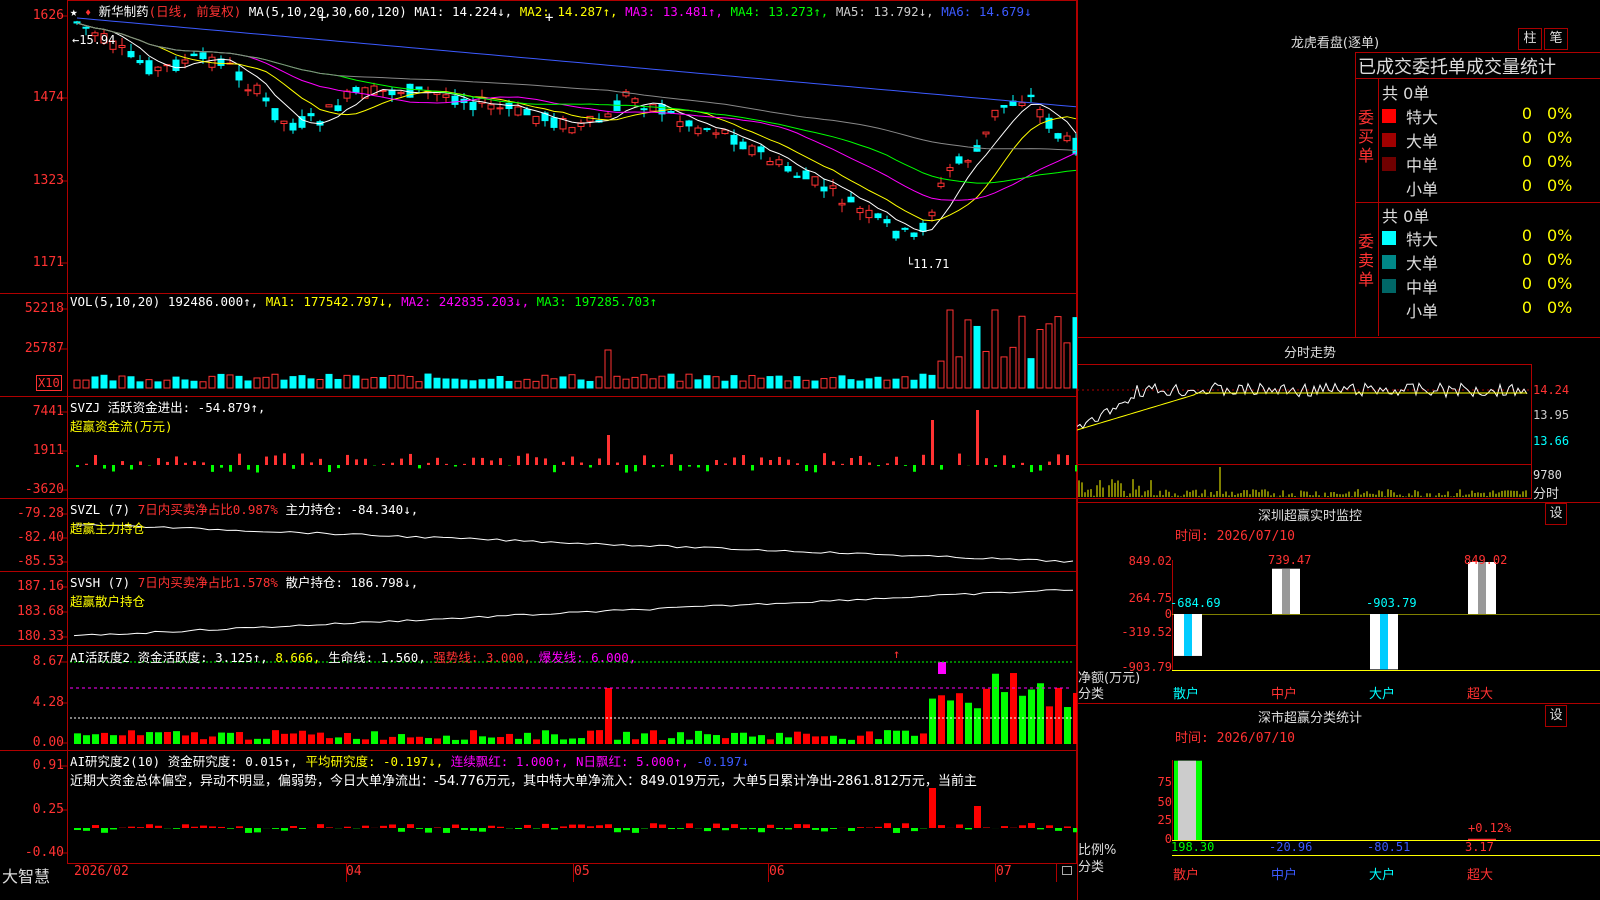 The image size is (1600, 900). I want to click on vol-ma2: MA2: 242835.203↓,, so click(465, 301).